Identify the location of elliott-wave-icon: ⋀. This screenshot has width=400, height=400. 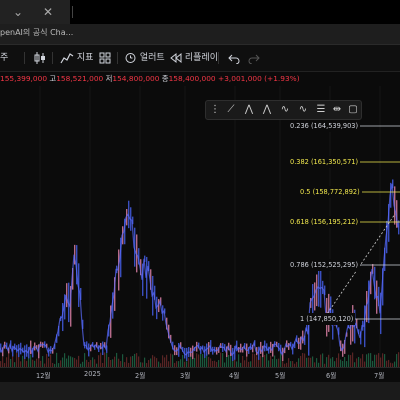
(267, 110).